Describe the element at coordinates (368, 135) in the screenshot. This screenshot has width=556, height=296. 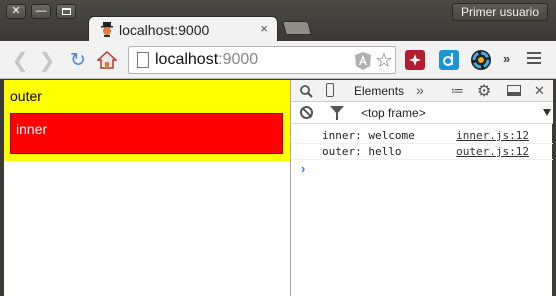
I see `log-message: inner: welcome` at that location.